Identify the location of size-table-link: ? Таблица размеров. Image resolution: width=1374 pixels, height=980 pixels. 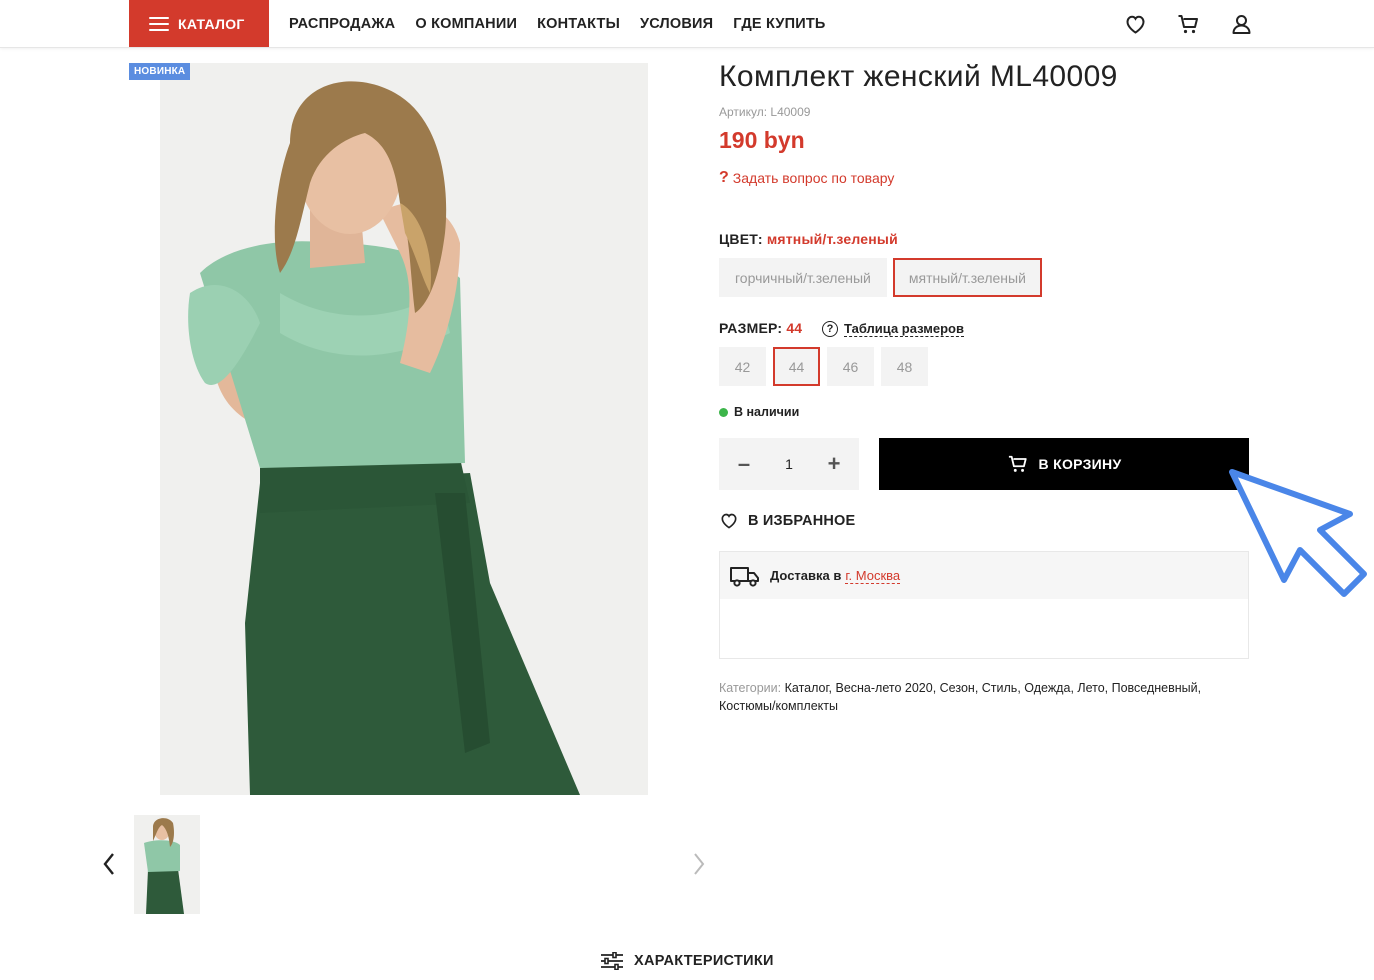
(893, 329).